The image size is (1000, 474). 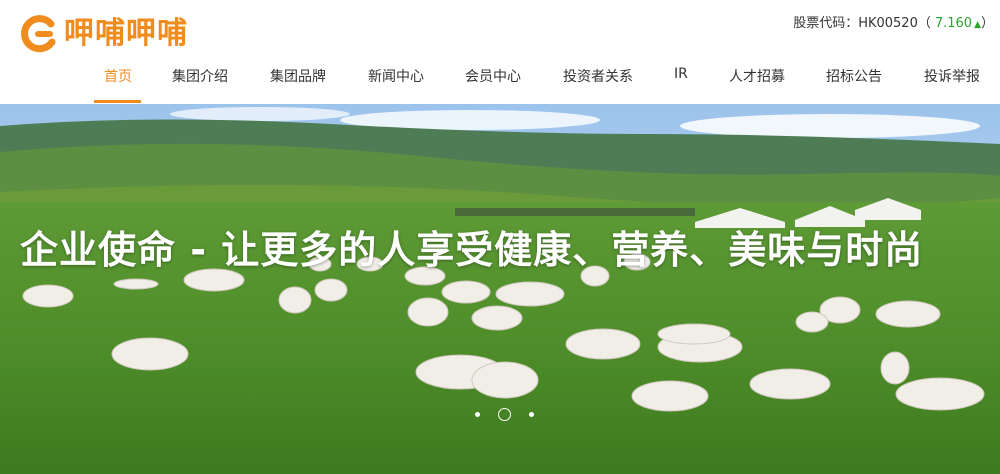 What do you see at coordinates (396, 76) in the screenshot?
I see `nav-news: 新闻中心` at bounding box center [396, 76].